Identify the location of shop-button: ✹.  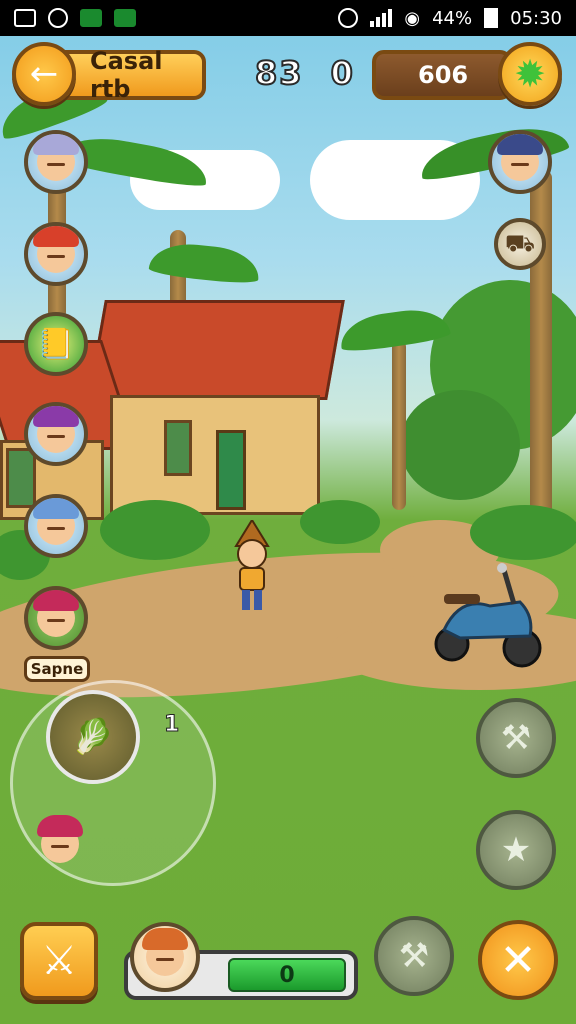
(530, 74).